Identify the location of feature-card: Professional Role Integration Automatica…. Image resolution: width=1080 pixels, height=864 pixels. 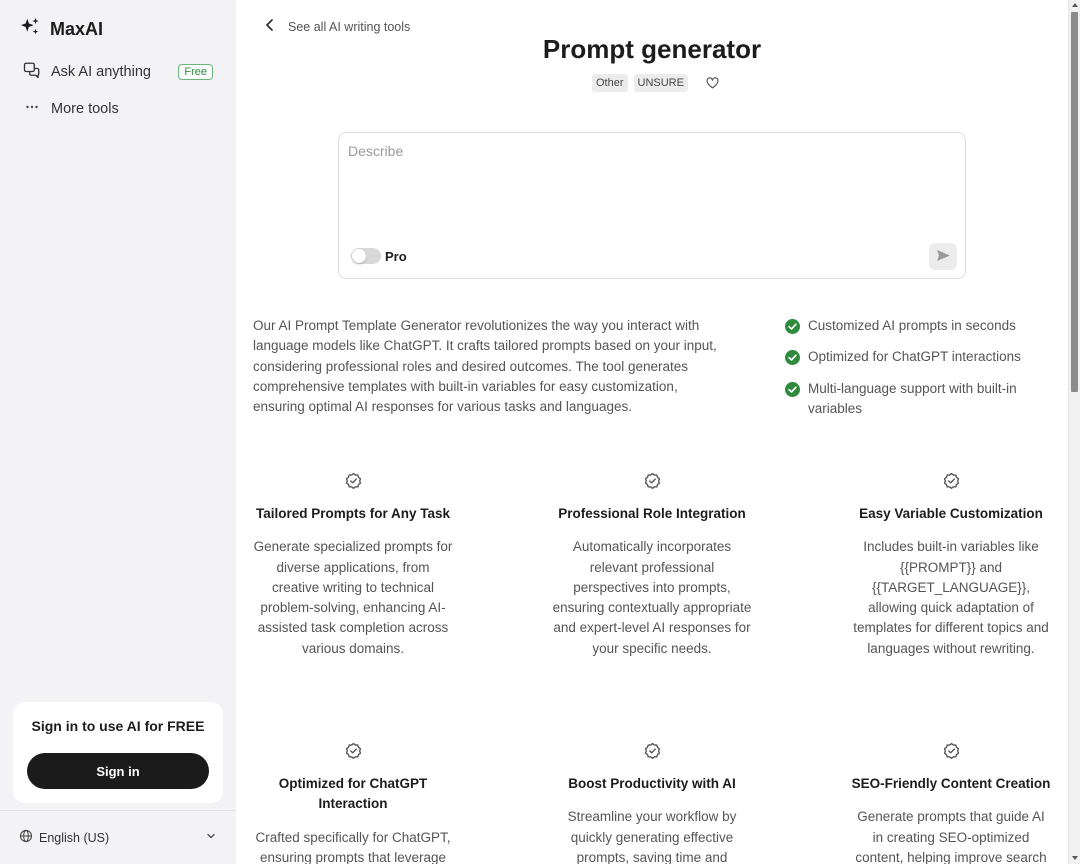
(652, 565).